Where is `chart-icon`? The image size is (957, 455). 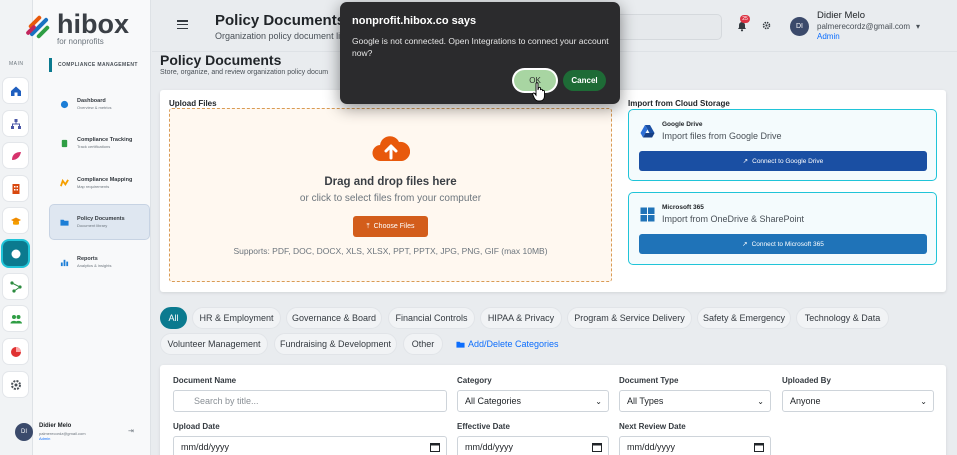
chart-icon is located at coordinates (64, 262).